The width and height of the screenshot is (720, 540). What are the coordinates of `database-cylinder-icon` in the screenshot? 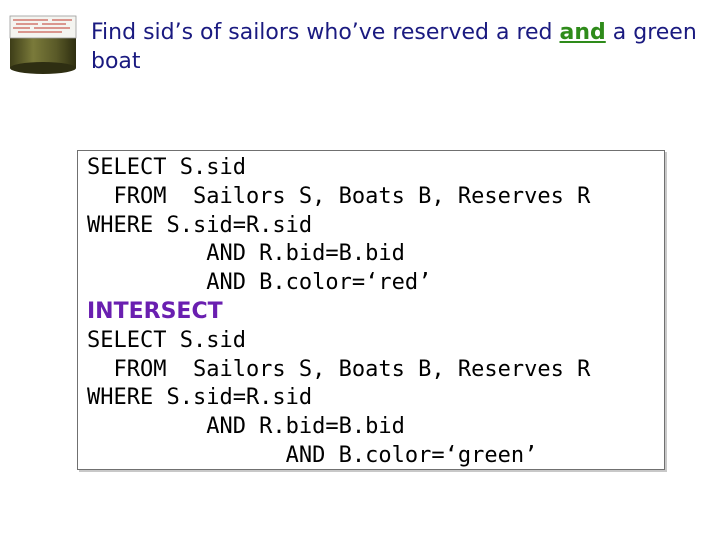 It's located at (43, 45).